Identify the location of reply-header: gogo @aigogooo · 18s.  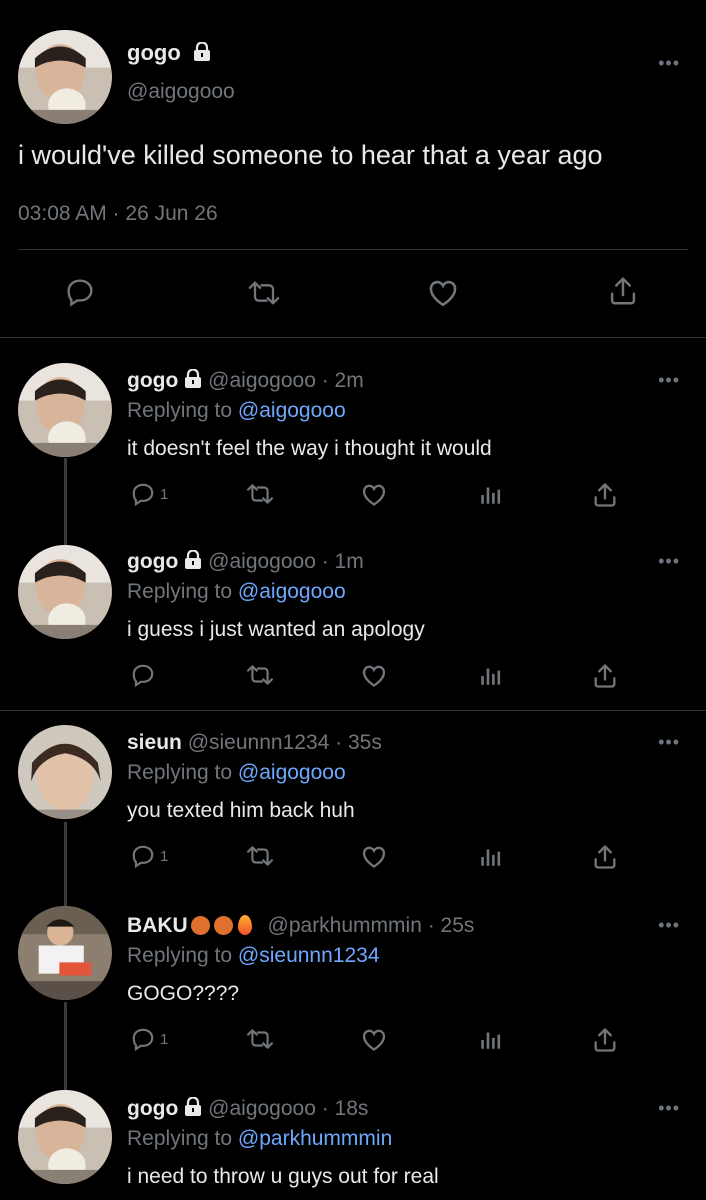
(247, 1109).